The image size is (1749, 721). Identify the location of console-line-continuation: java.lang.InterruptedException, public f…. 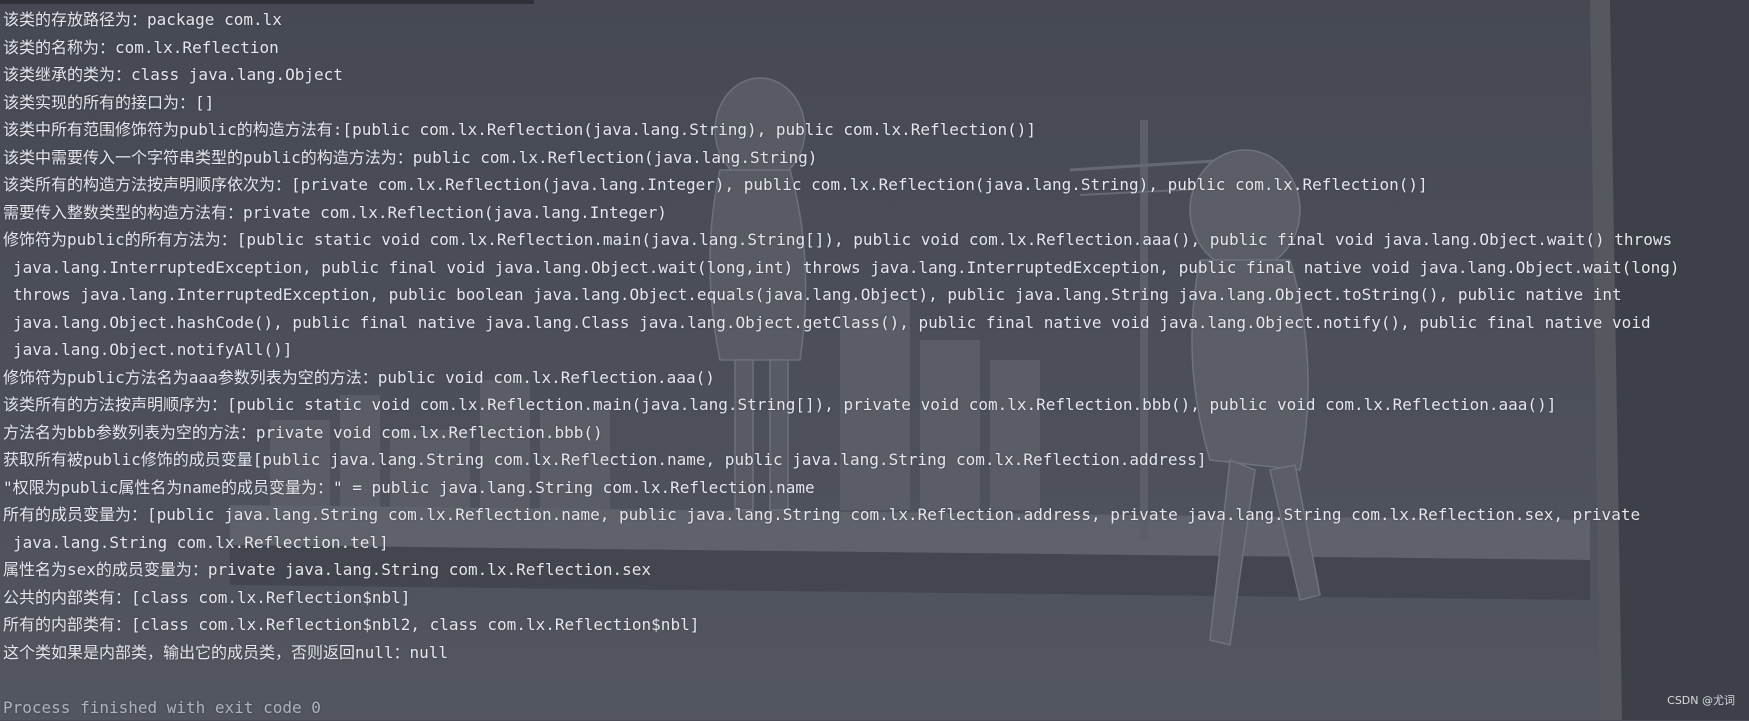
(874, 268).